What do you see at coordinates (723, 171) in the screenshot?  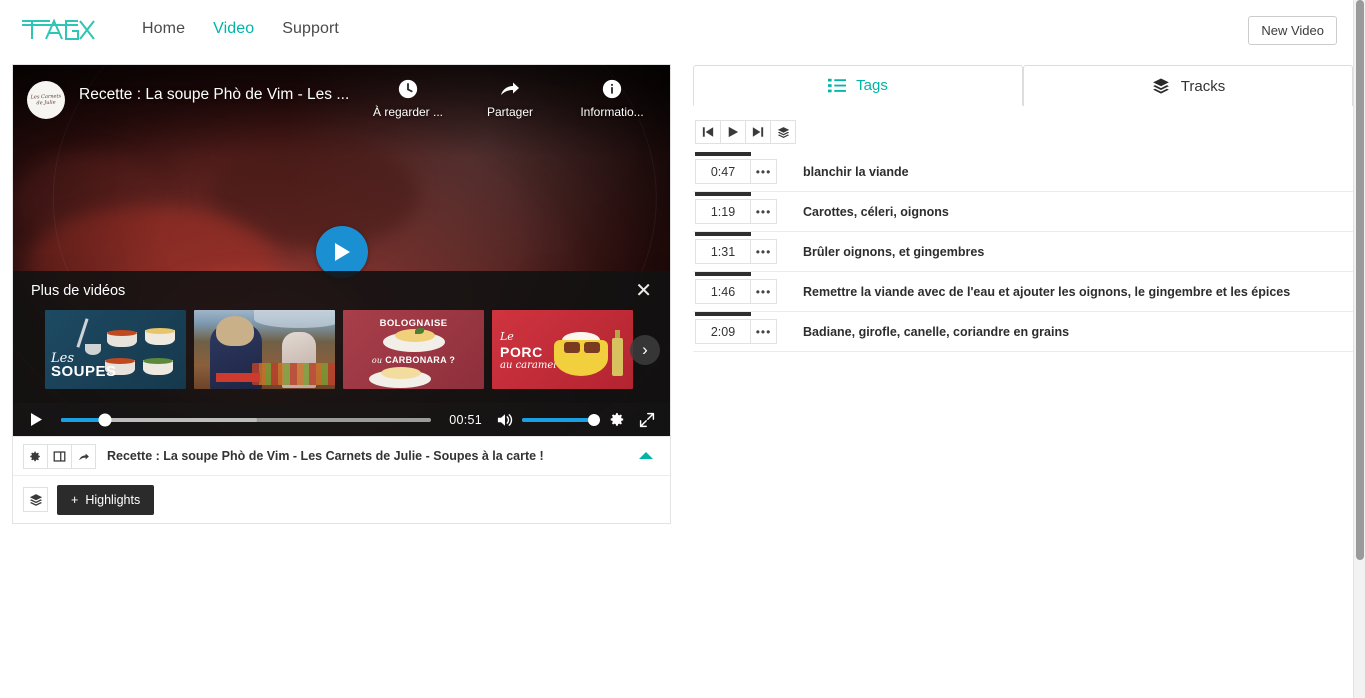 I see `tag-timestamp: 0:47` at bounding box center [723, 171].